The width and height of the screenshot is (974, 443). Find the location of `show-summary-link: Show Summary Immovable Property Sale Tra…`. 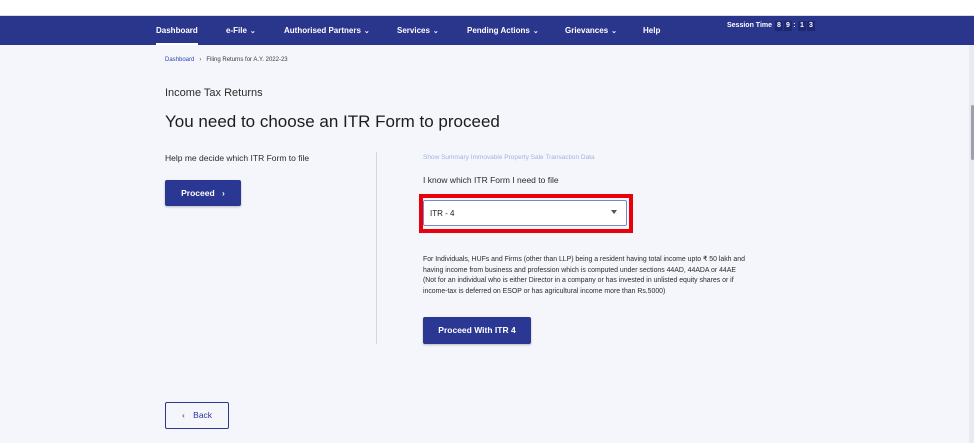

show-summary-link: Show Summary Immovable Property Sale Tra… is located at coordinates (509, 157).